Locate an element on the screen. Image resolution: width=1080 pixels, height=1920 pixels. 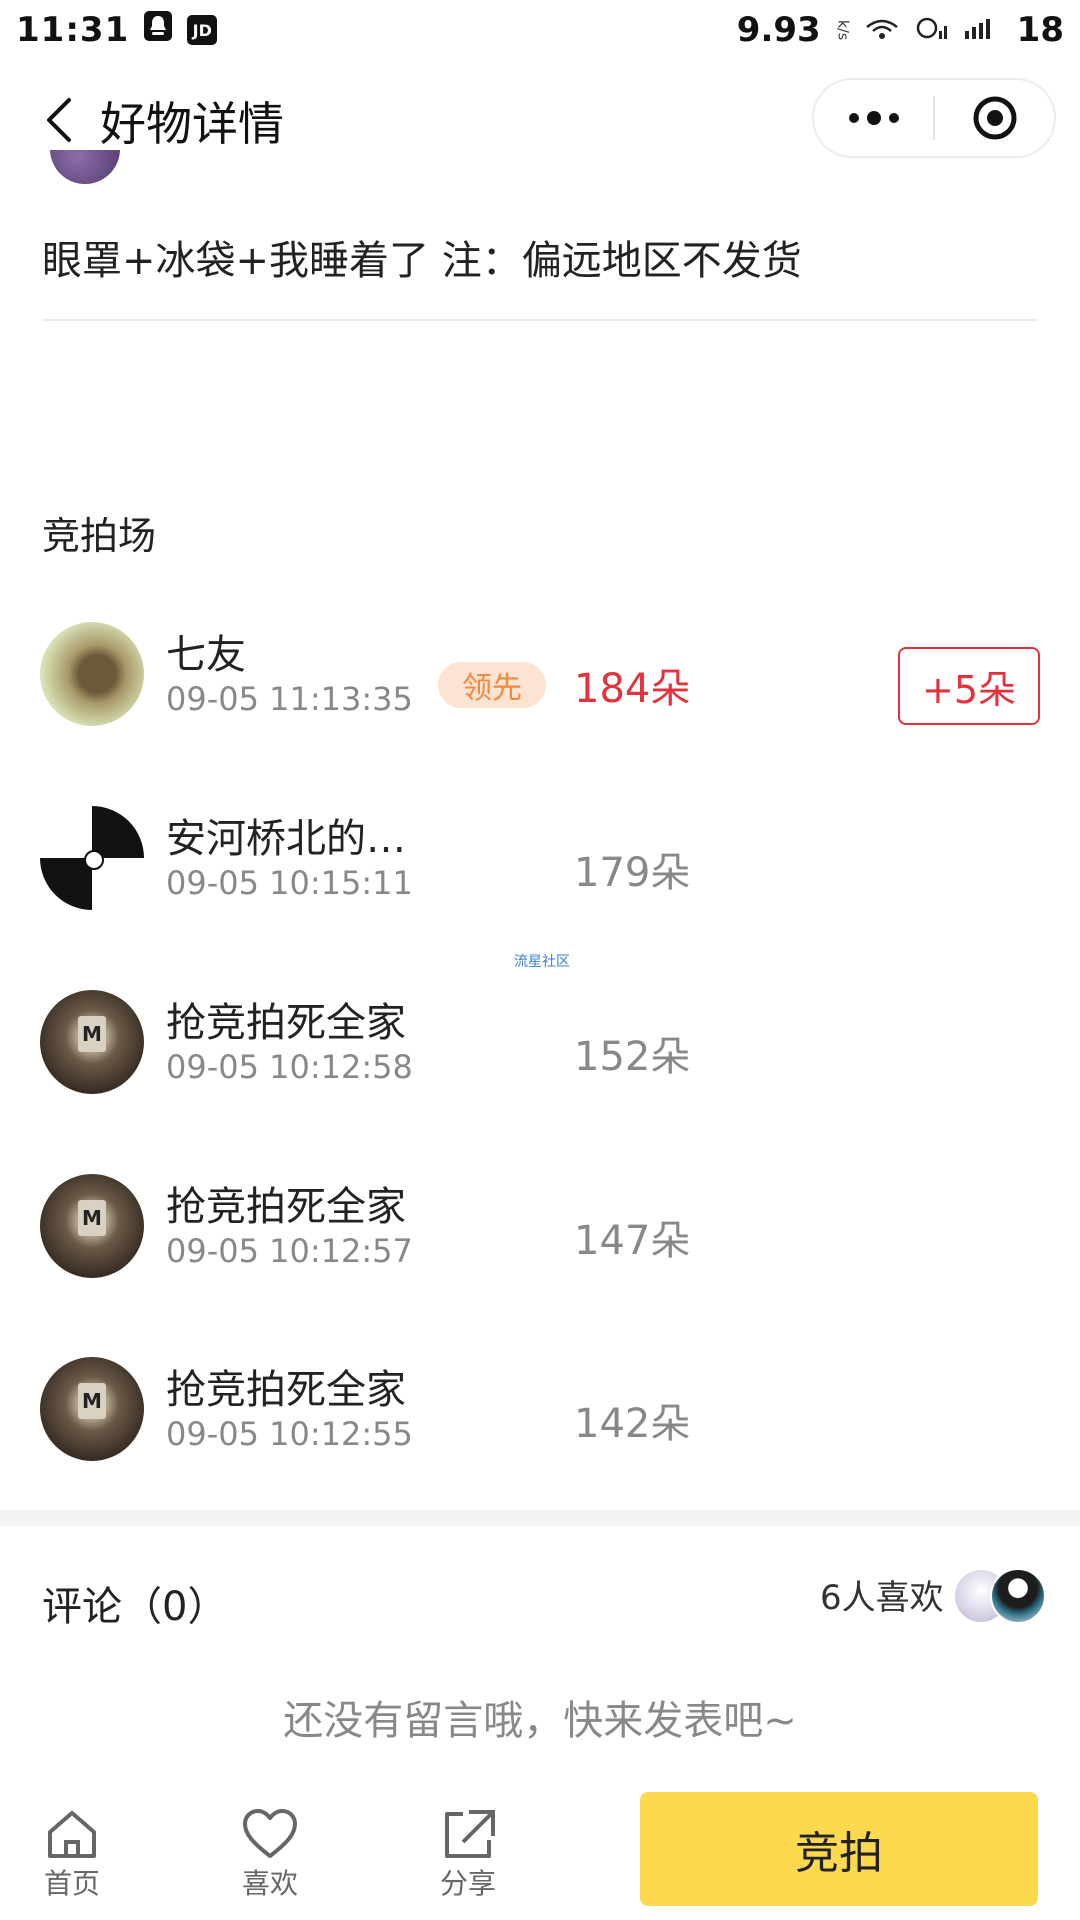
watermark: 流星社区 is located at coordinates (542, 962).